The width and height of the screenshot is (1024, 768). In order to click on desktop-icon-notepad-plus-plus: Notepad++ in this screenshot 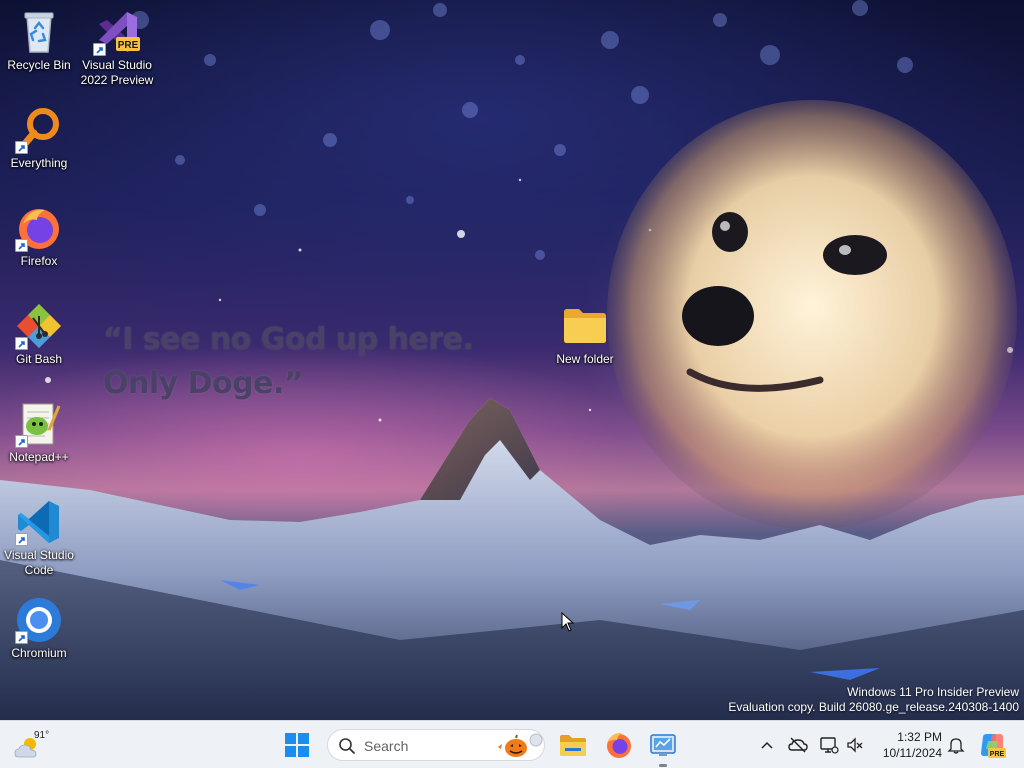, I will do `click(39, 432)`.